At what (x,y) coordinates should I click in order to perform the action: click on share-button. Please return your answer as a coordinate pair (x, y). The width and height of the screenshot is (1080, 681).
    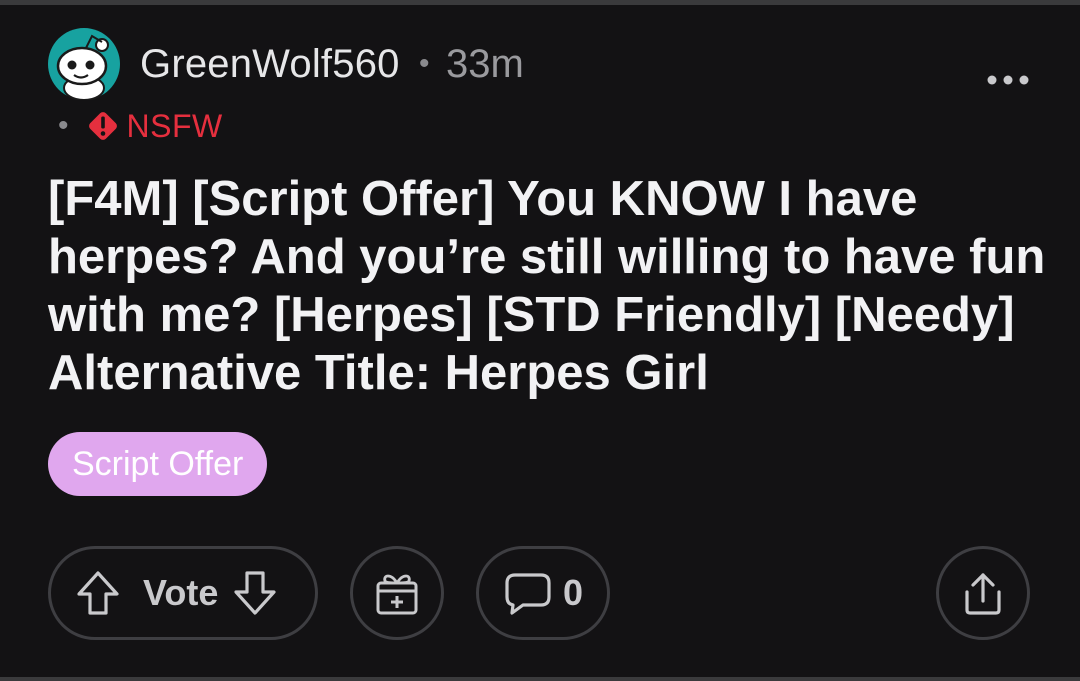
    Looking at the image, I should click on (983, 593).